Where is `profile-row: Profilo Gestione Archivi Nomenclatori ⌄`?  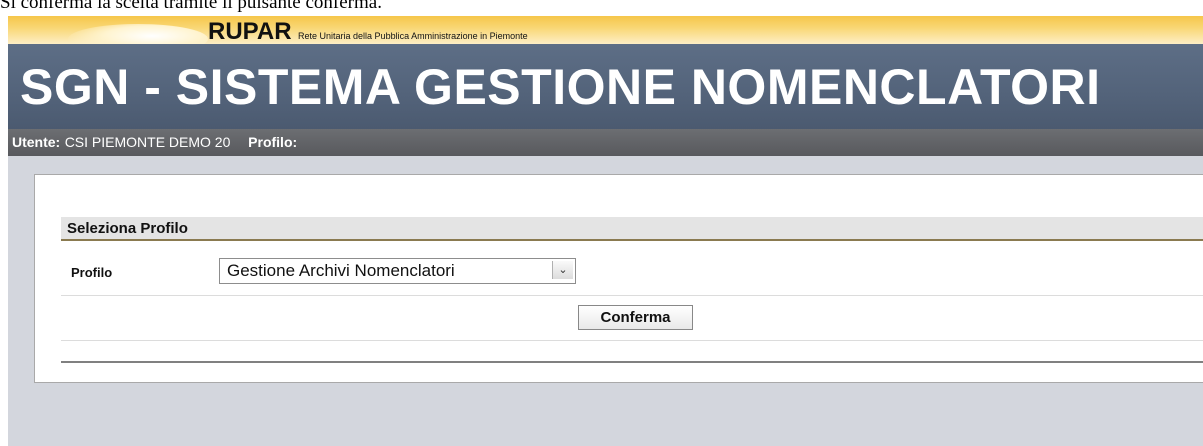 profile-row: Profilo Gestione Archivi Nomenclatori ⌄ is located at coordinates (632, 268).